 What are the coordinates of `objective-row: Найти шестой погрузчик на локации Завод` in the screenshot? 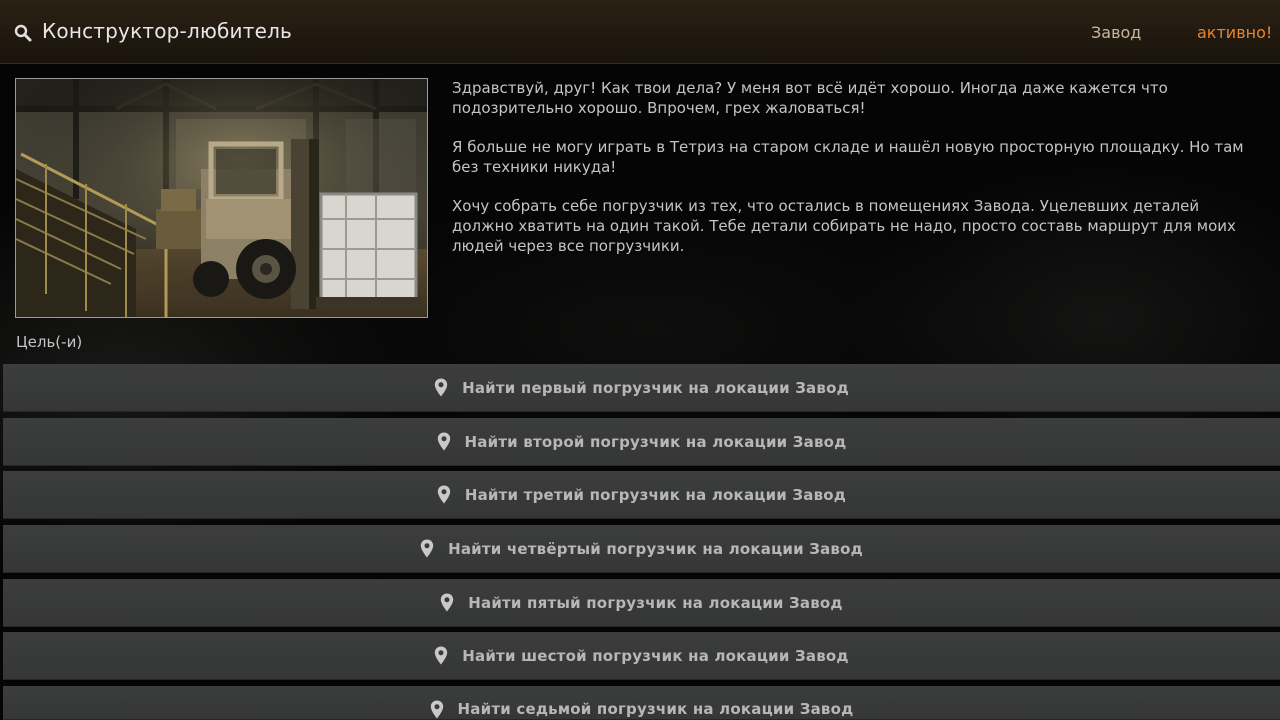 It's located at (641, 656).